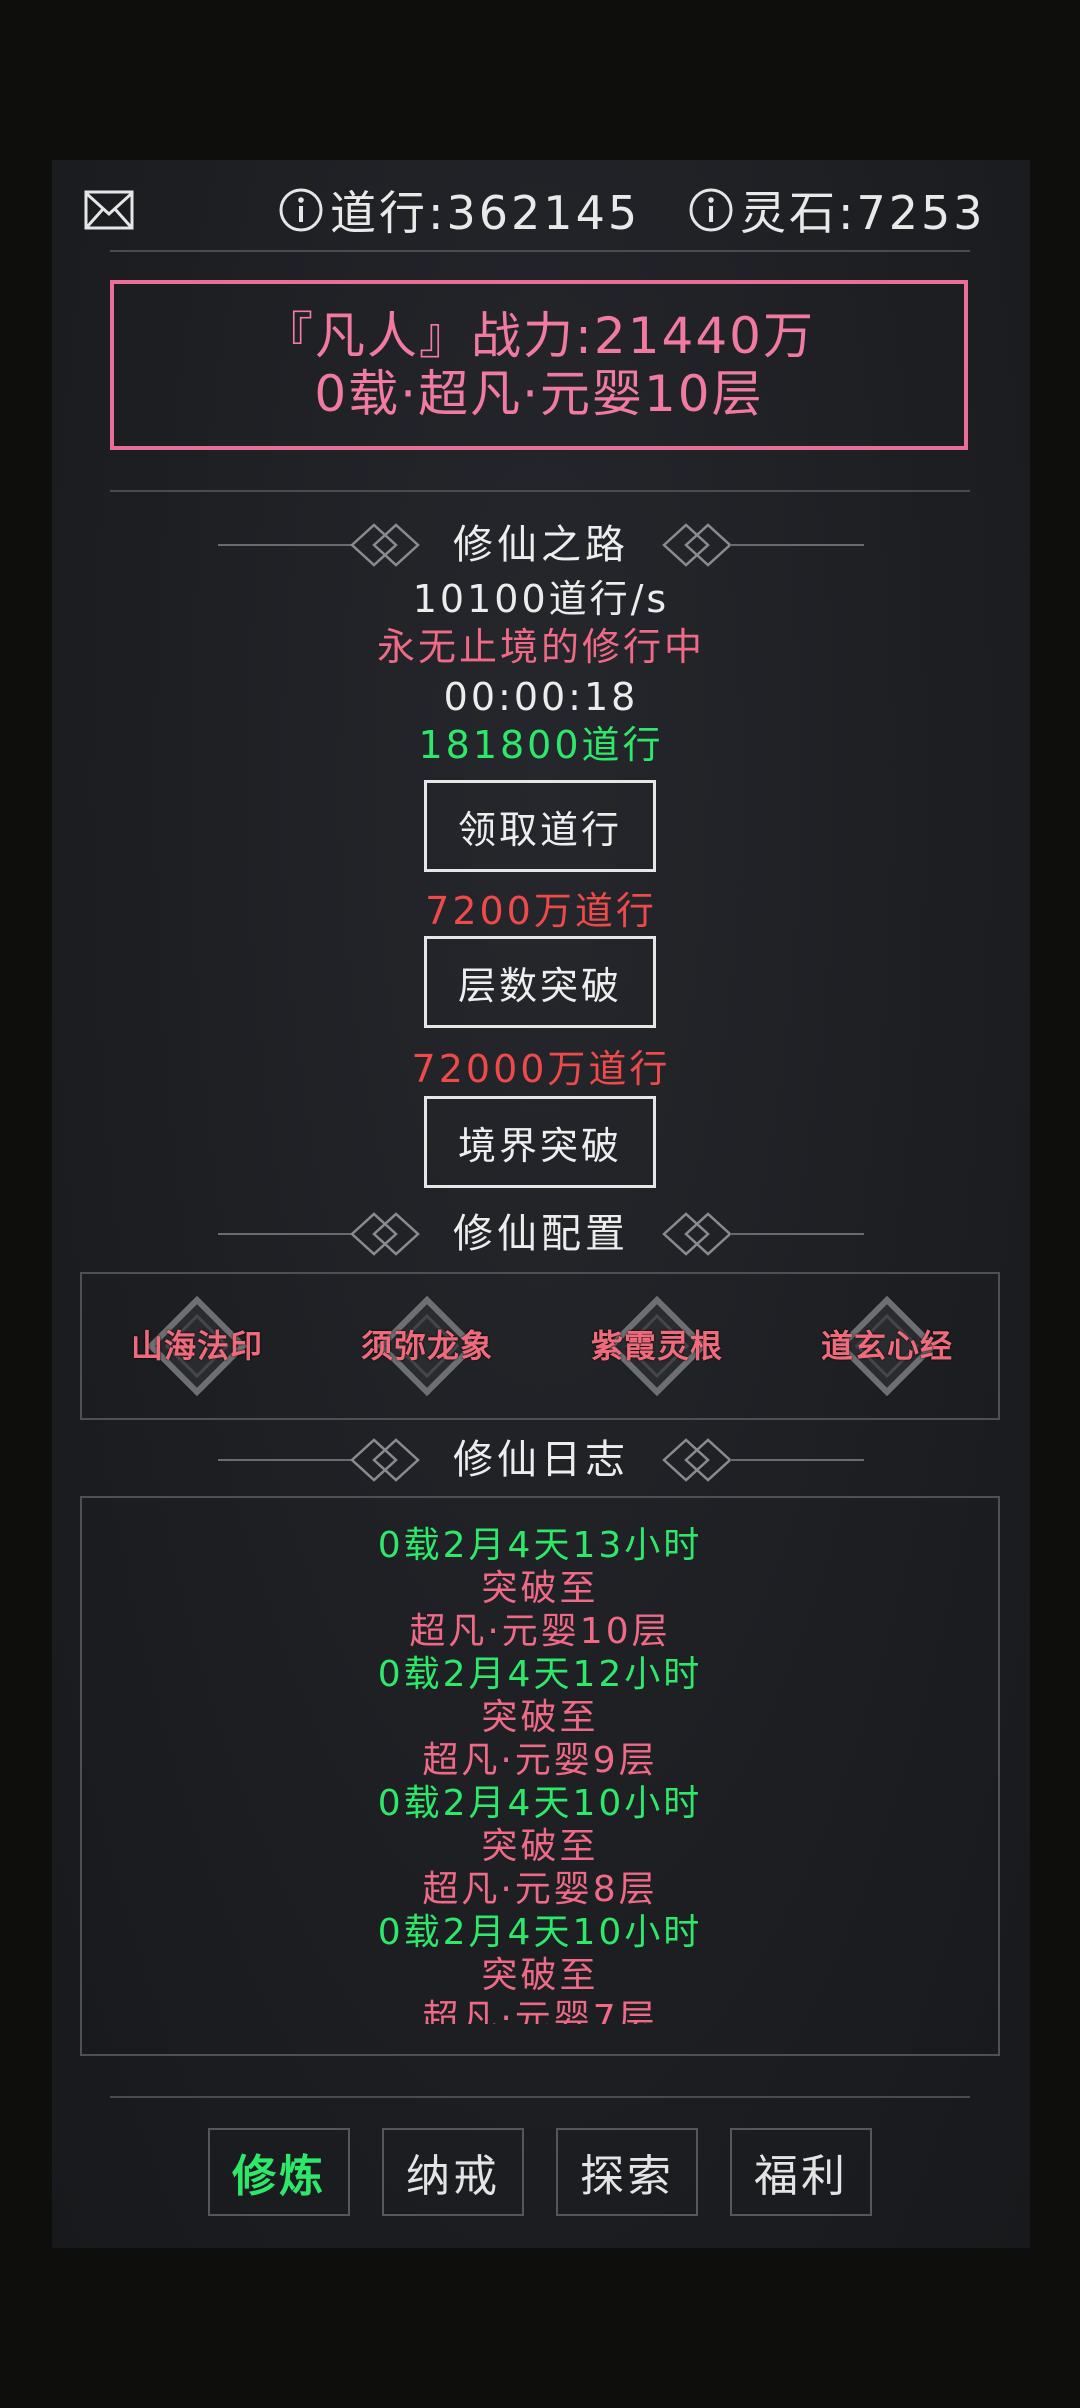 This screenshot has width=1080, height=2408. Describe the element at coordinates (540, 826) in the screenshot. I see `collect-dao-button: 领取道行` at that location.